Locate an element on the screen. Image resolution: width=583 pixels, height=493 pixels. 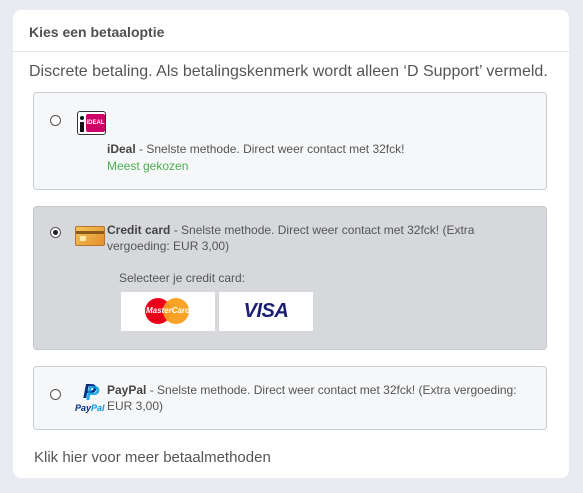
creditcard-desc-line2: vergoeding: EUR 3,00) is located at coordinates (168, 246).